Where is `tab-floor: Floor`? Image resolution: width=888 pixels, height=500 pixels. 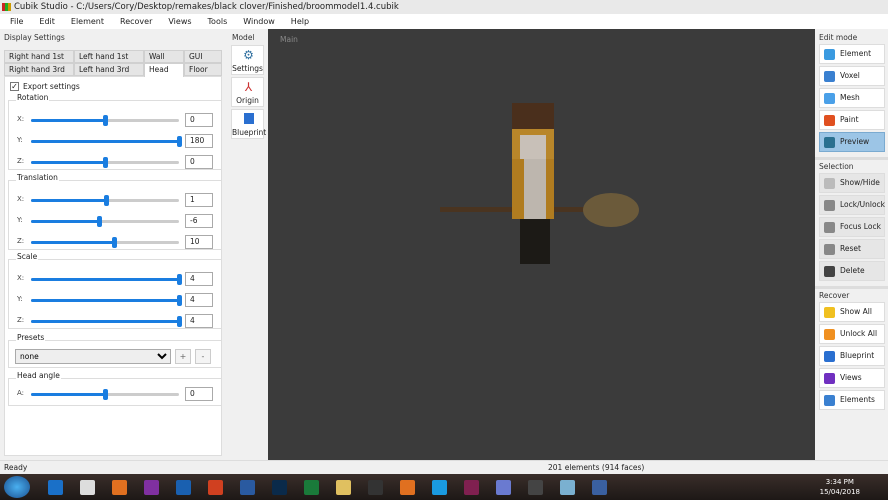
tab-floor: Floor is located at coordinates (203, 69).